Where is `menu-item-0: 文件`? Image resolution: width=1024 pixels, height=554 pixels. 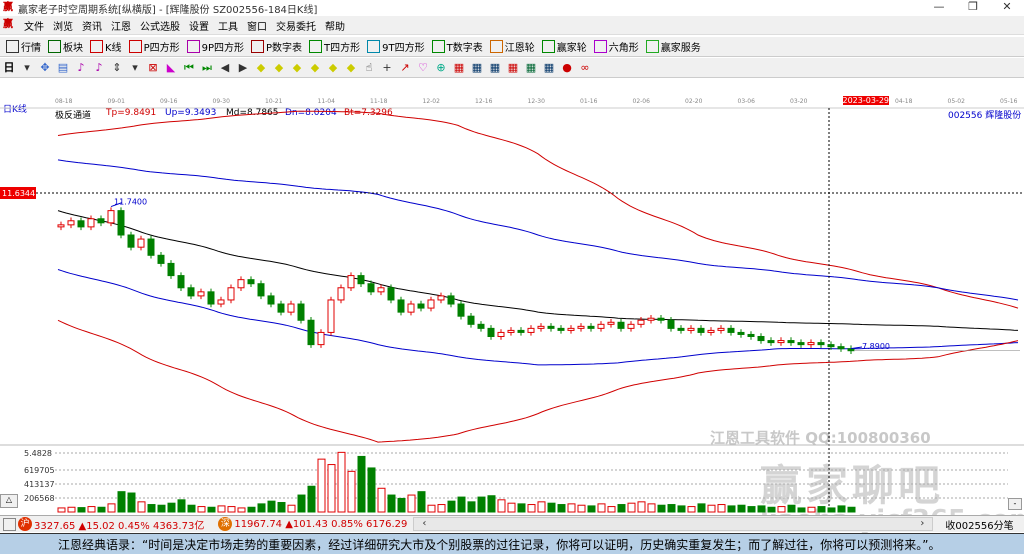
menu-item-0: 文件 is located at coordinates (34, 25).